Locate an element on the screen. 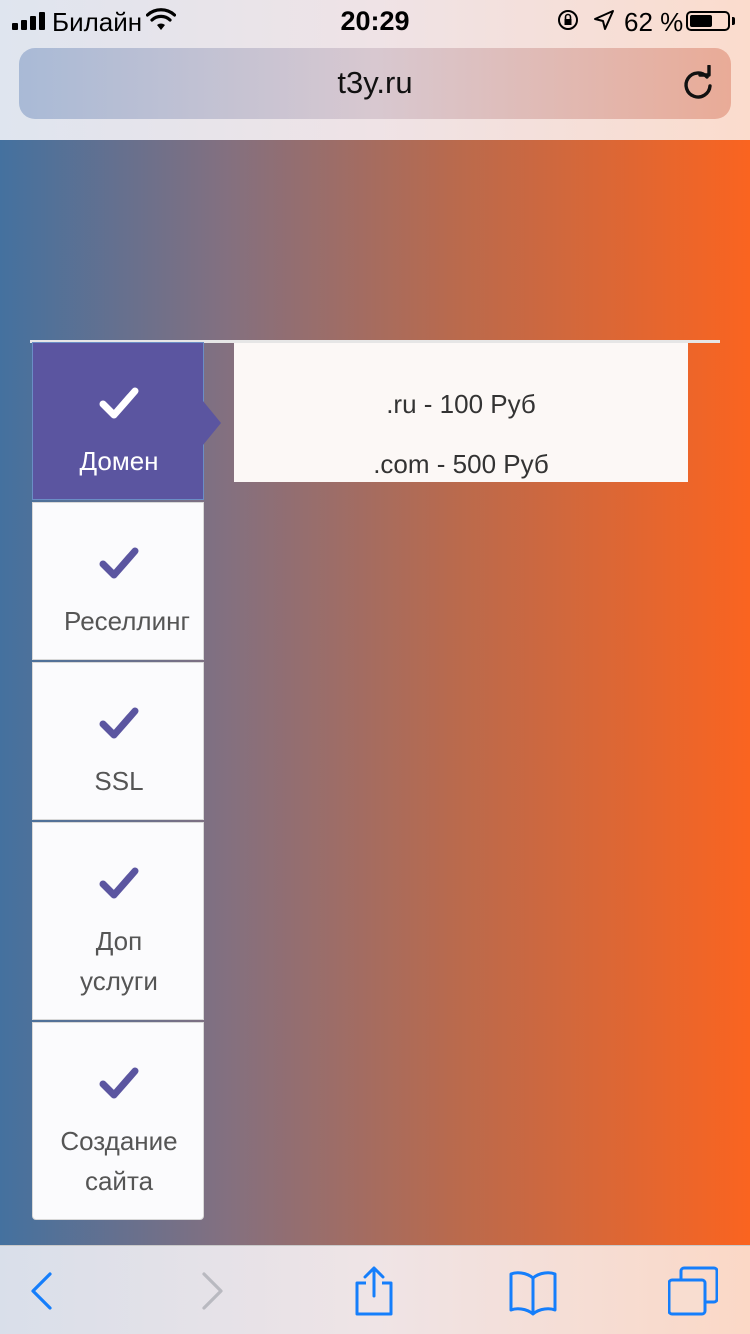 The height and width of the screenshot is (1334, 750). tab-ssl: SSL is located at coordinates (118, 741).